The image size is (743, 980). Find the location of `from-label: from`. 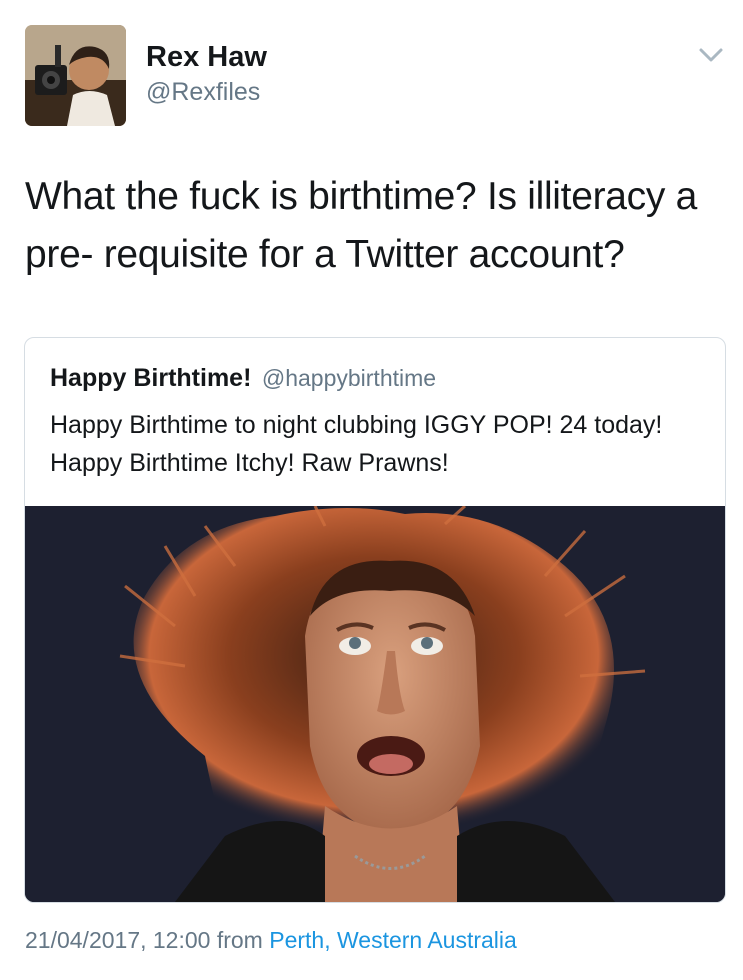

from-label: from is located at coordinates (239, 940).